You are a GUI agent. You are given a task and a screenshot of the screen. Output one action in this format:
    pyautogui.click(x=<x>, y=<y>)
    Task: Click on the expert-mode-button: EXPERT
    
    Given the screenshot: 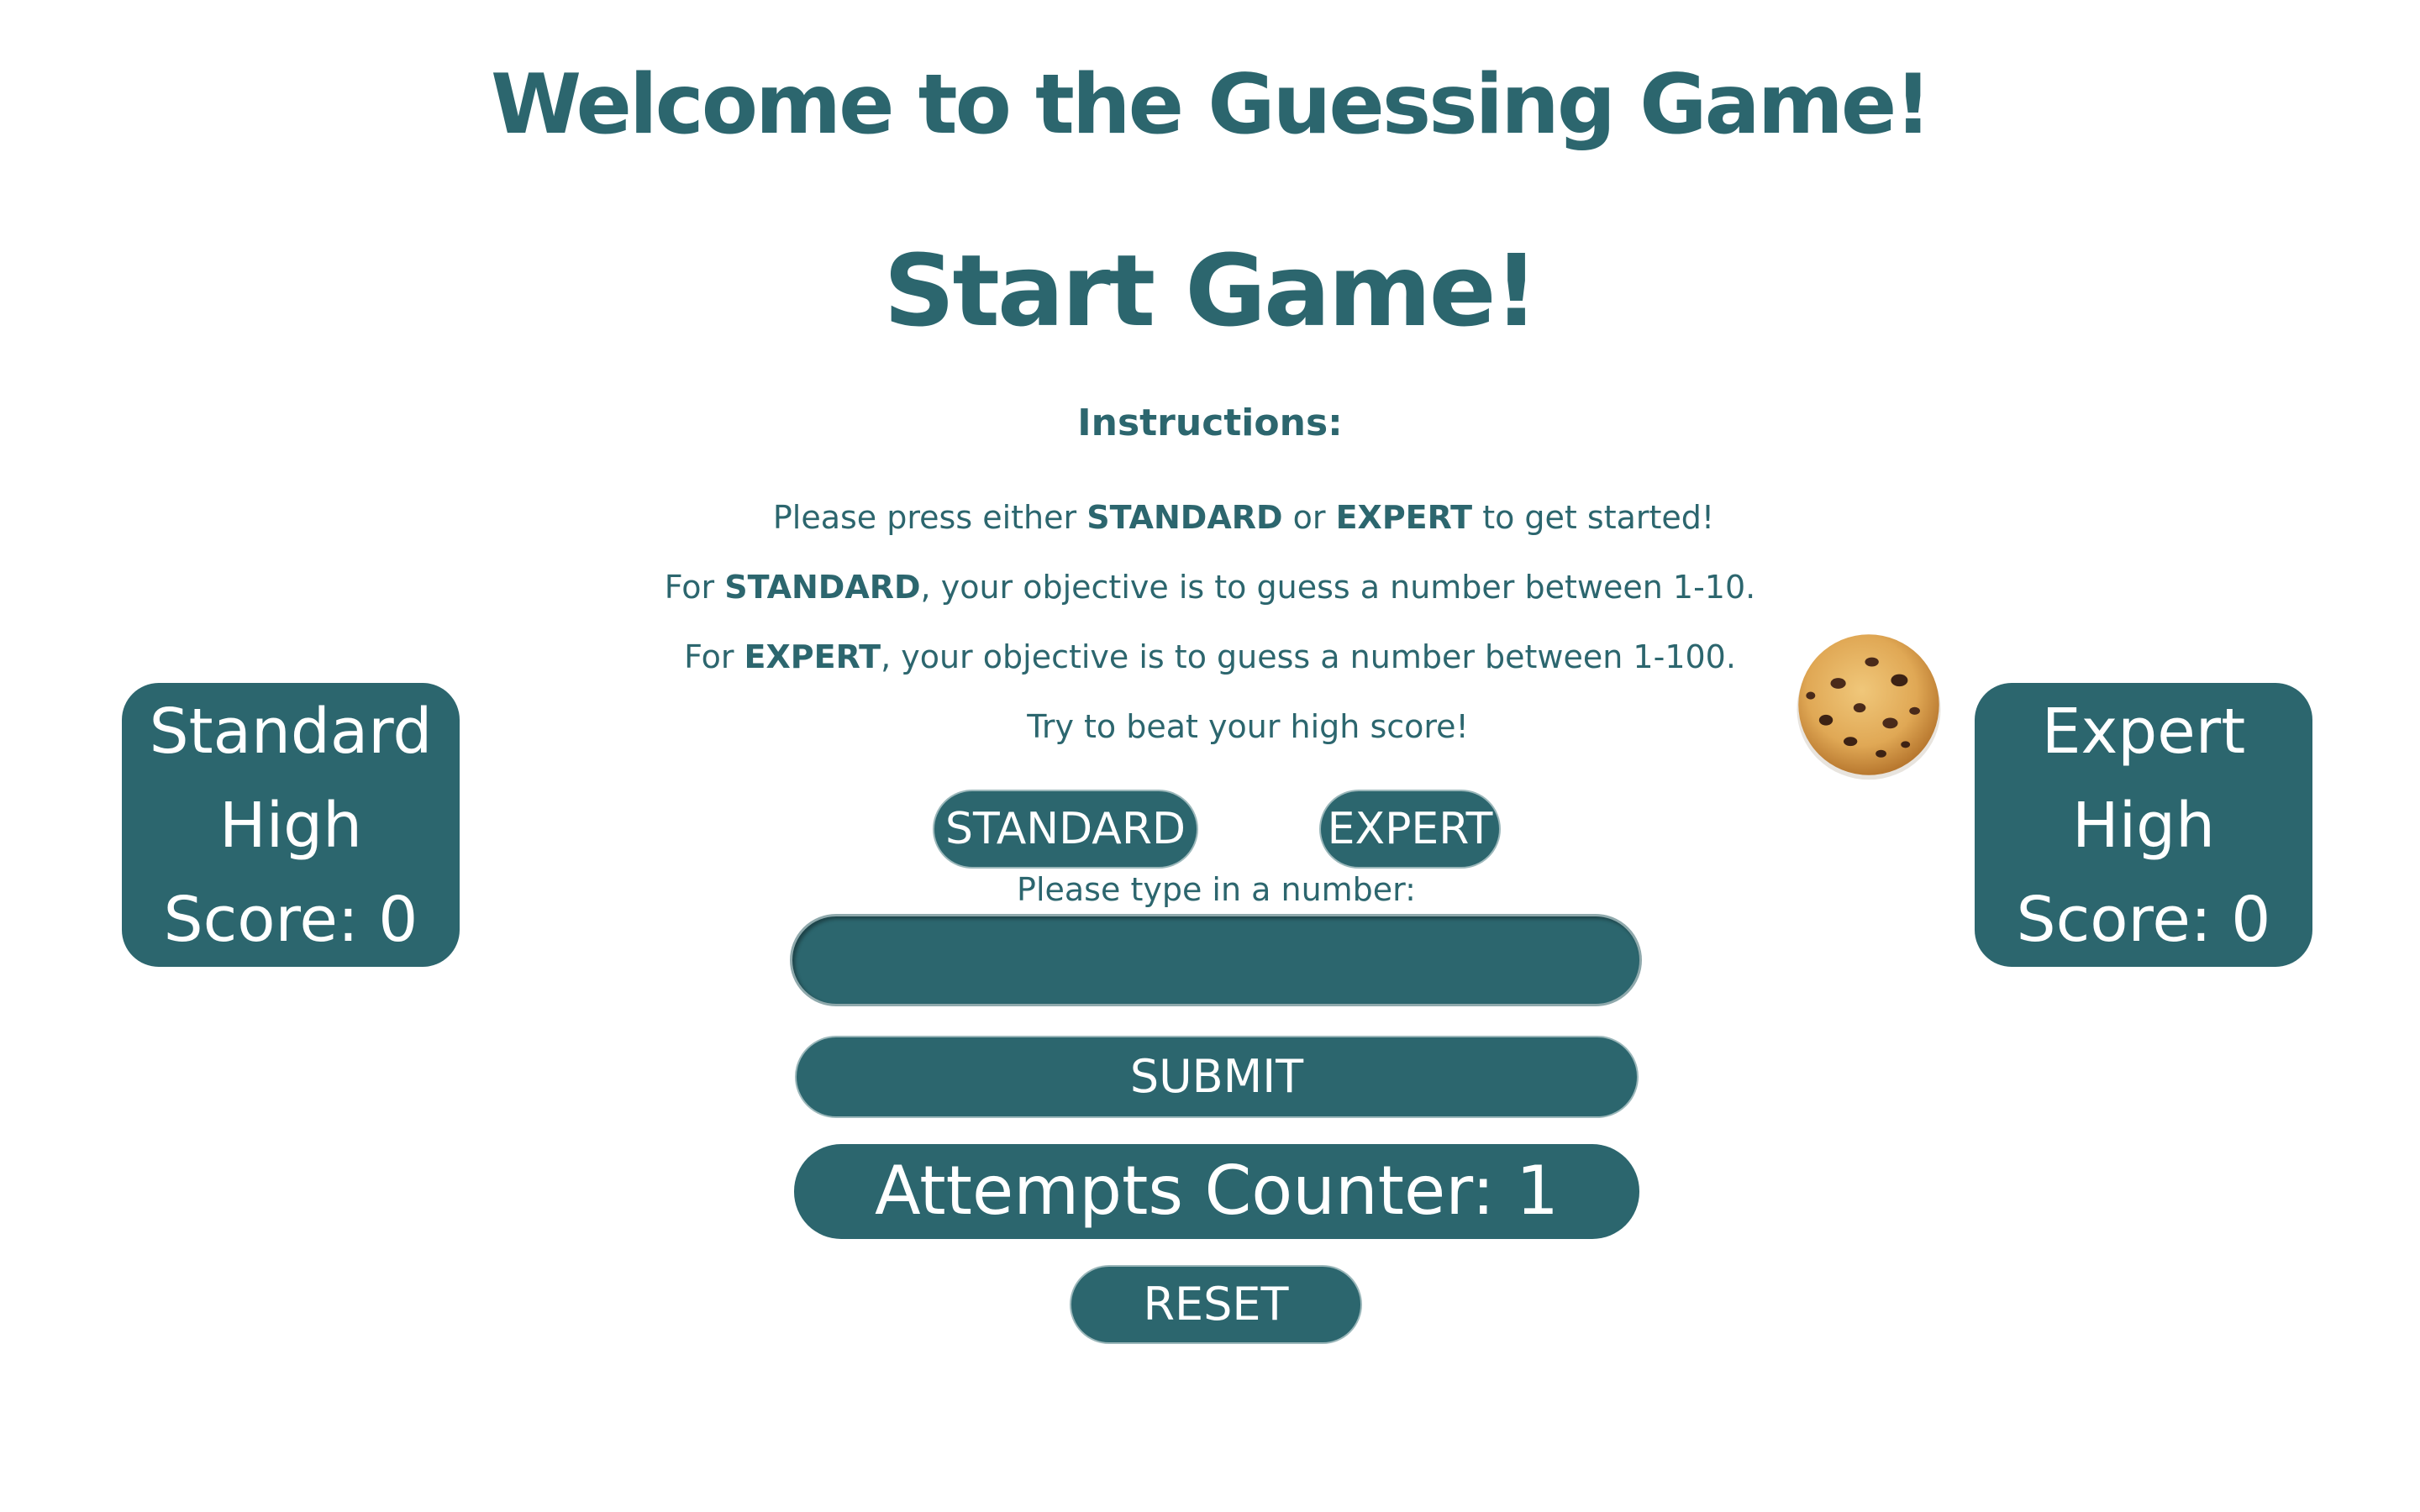 What is the action you would take?
    pyautogui.click(x=1410, y=829)
    